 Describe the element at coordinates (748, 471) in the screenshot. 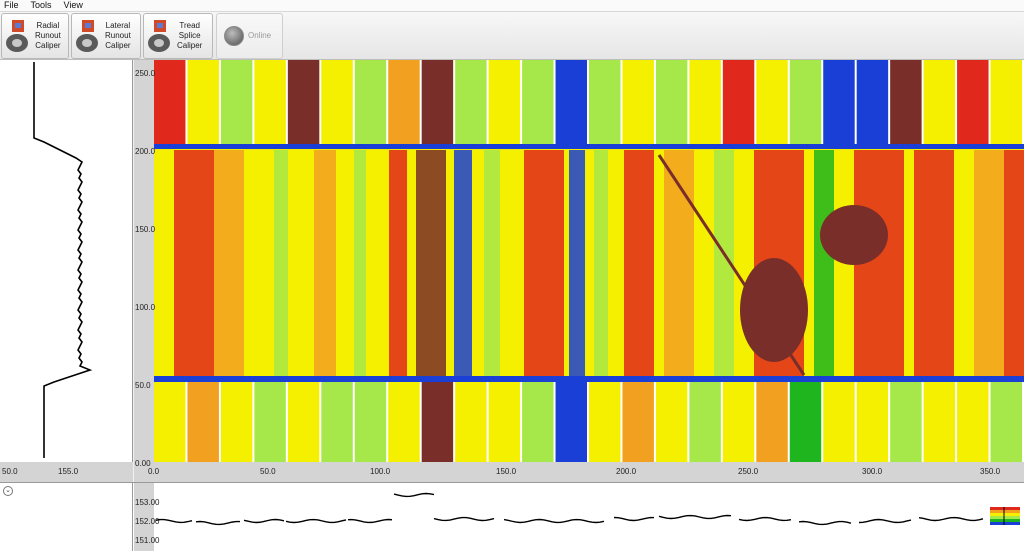

I see `heatmap-x-tick: 250.0` at that location.